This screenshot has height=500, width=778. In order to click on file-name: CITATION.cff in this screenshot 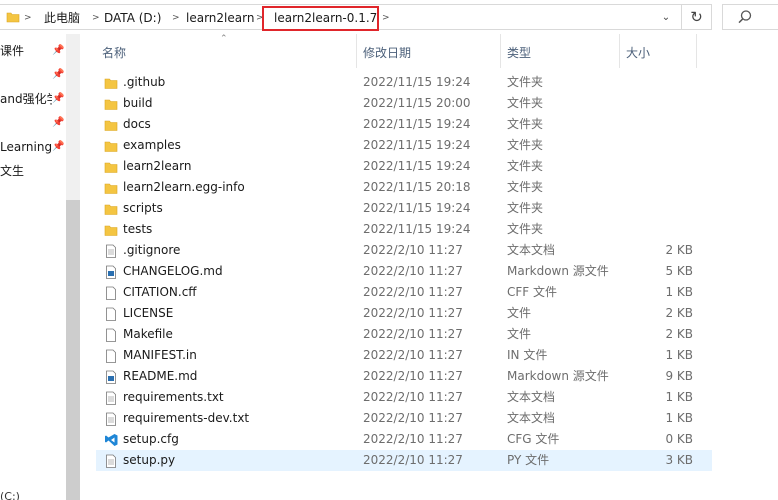, I will do `click(160, 292)`.